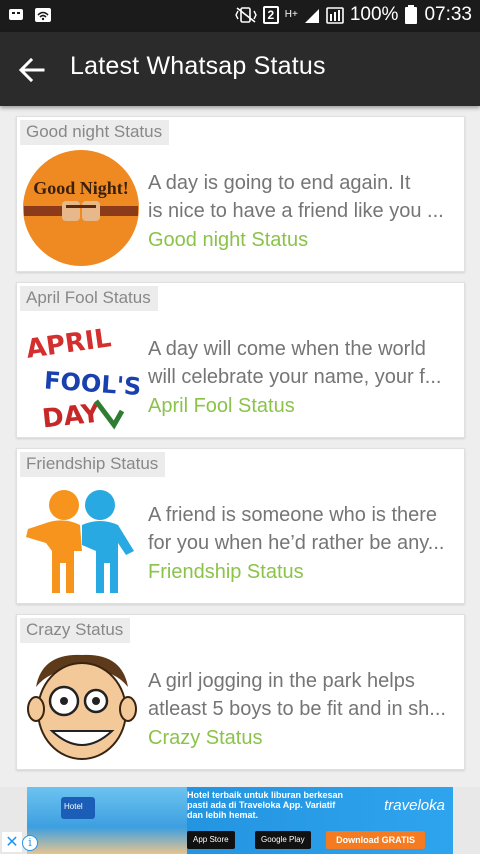  Describe the element at coordinates (12, 842) in the screenshot. I see `close-icon: ✕` at that location.